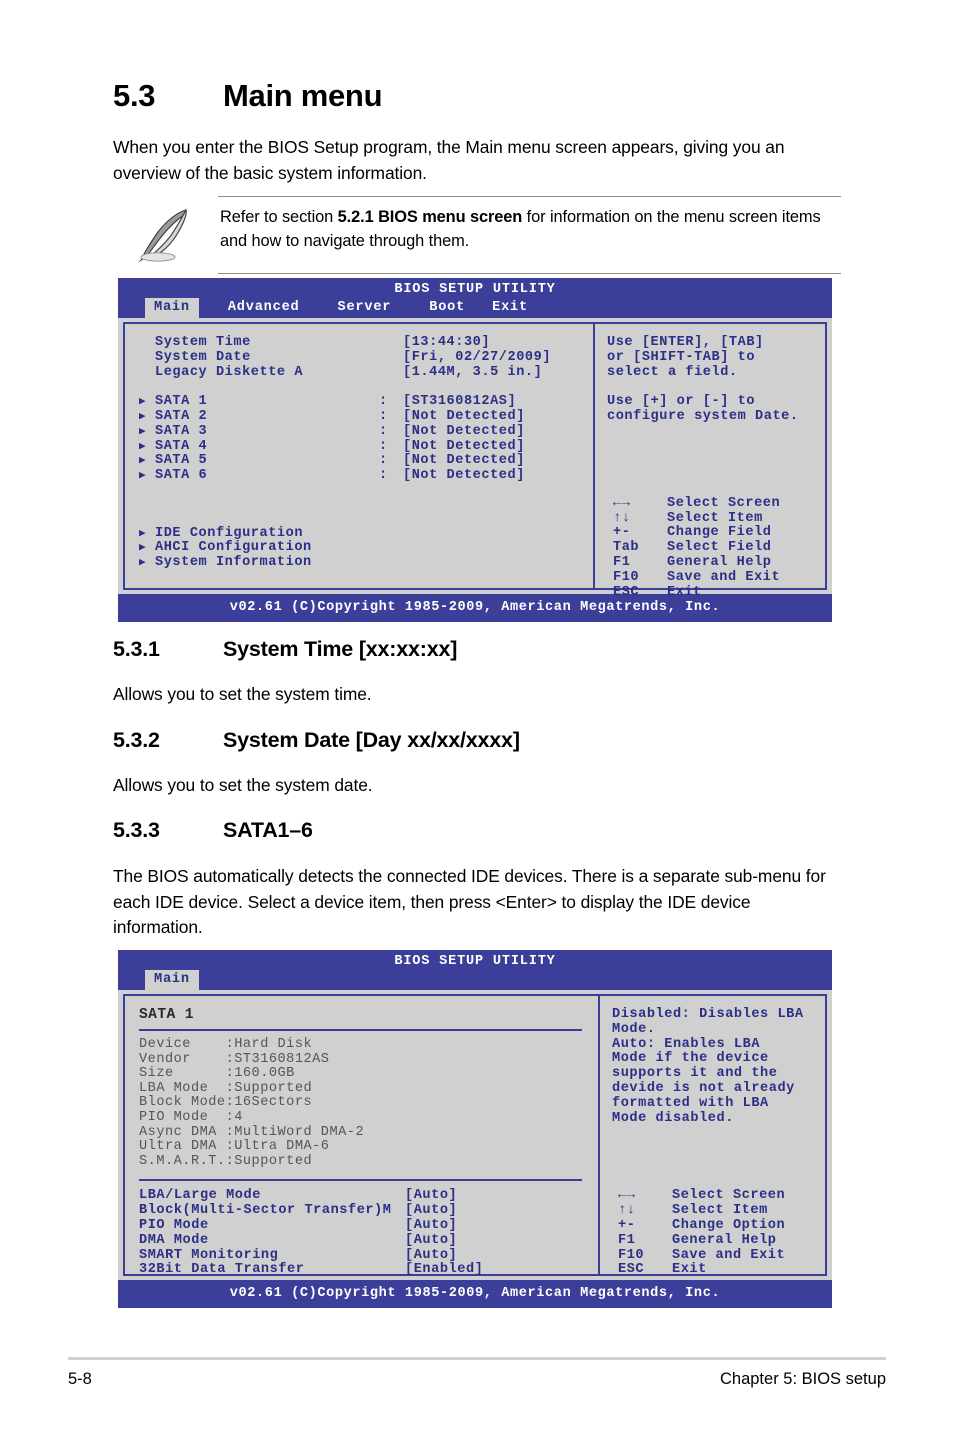 This screenshot has height=1438, width=954. Describe the element at coordinates (182, 1161) in the screenshot. I see `device-label: S.M.A.R.T.` at that location.